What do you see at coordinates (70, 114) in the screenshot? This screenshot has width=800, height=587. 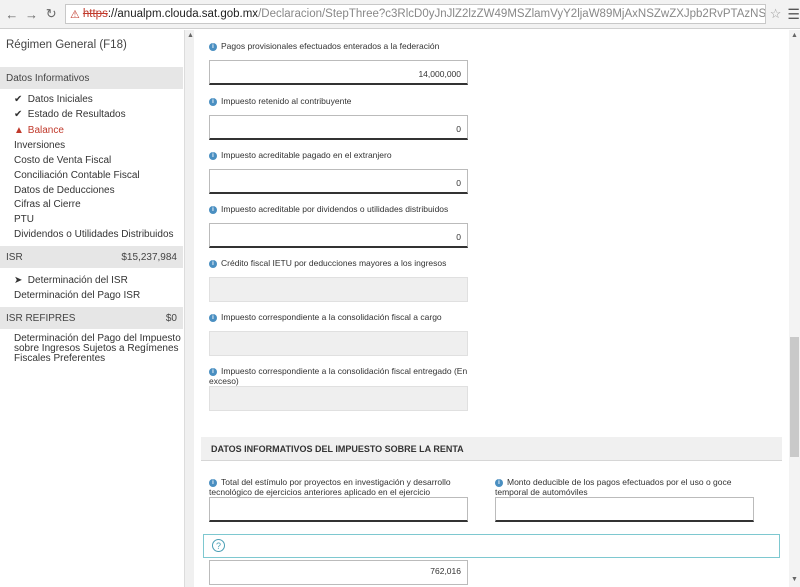 I see `sidebar-item-estado-resultados: ✔ Estado de Resultados` at bounding box center [70, 114].